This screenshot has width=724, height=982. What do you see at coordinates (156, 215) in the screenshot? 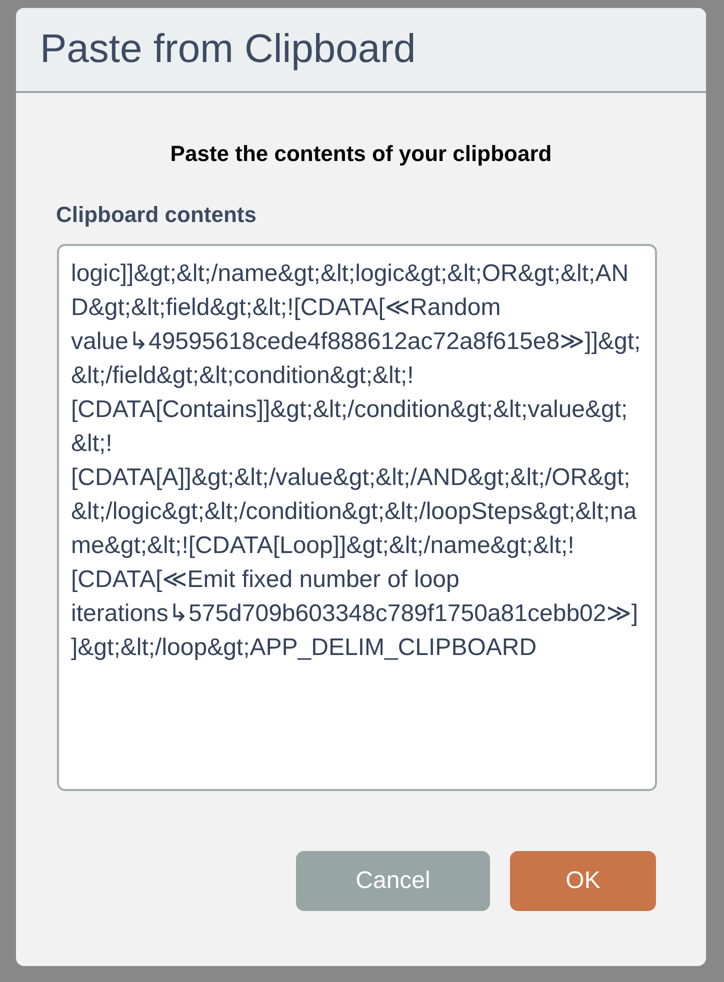
I see `field-label: Clipboard contents` at bounding box center [156, 215].